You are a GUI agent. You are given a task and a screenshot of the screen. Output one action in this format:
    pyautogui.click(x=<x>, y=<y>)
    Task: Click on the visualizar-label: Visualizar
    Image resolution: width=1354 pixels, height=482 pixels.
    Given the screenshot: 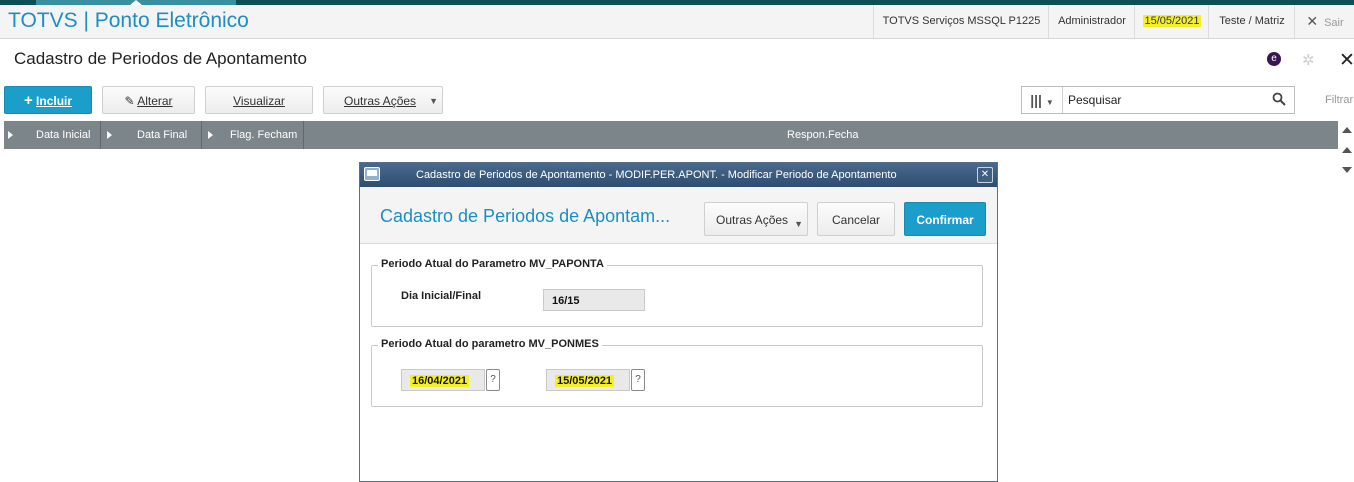 What is the action you would take?
    pyautogui.click(x=259, y=101)
    